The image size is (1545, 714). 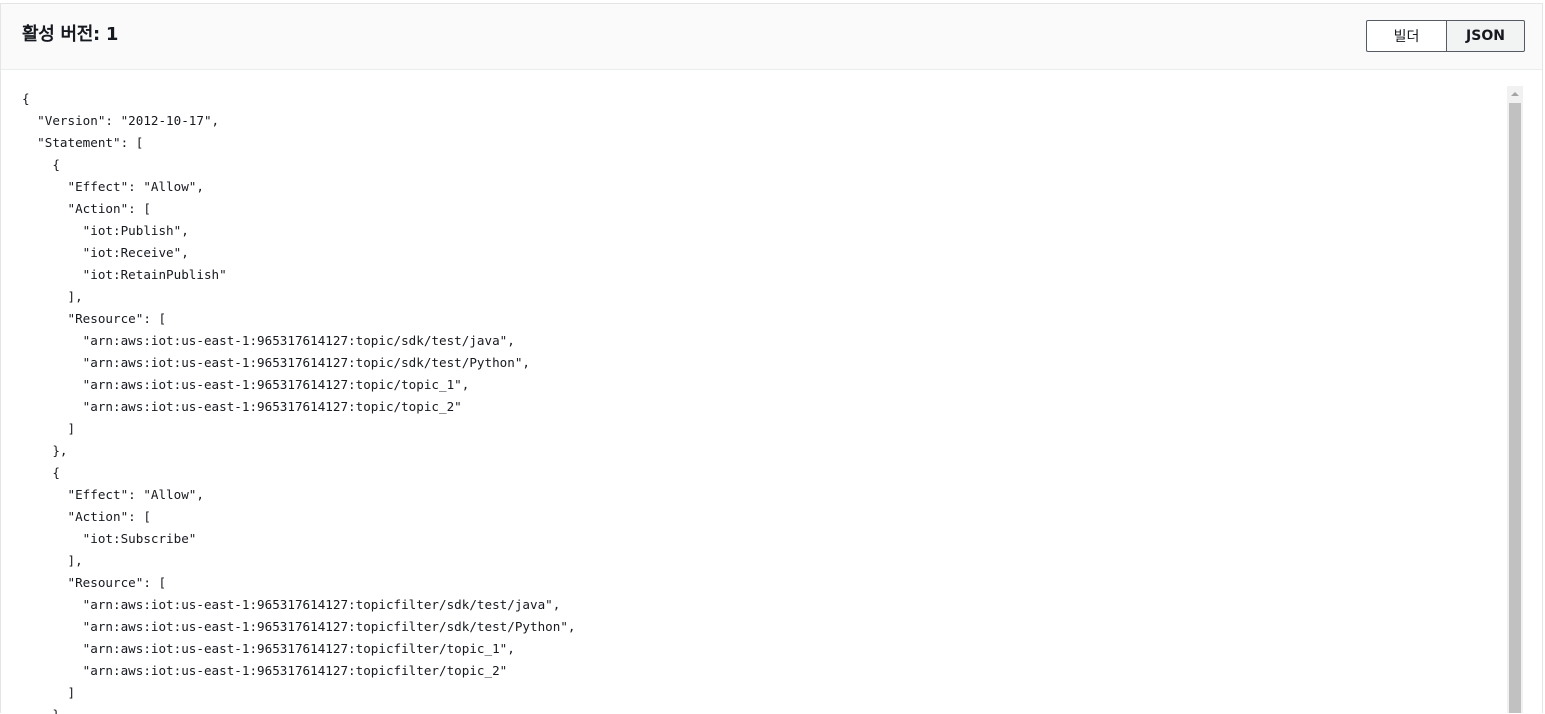 What do you see at coordinates (45, 450) in the screenshot?
I see `code-line: },` at bounding box center [45, 450].